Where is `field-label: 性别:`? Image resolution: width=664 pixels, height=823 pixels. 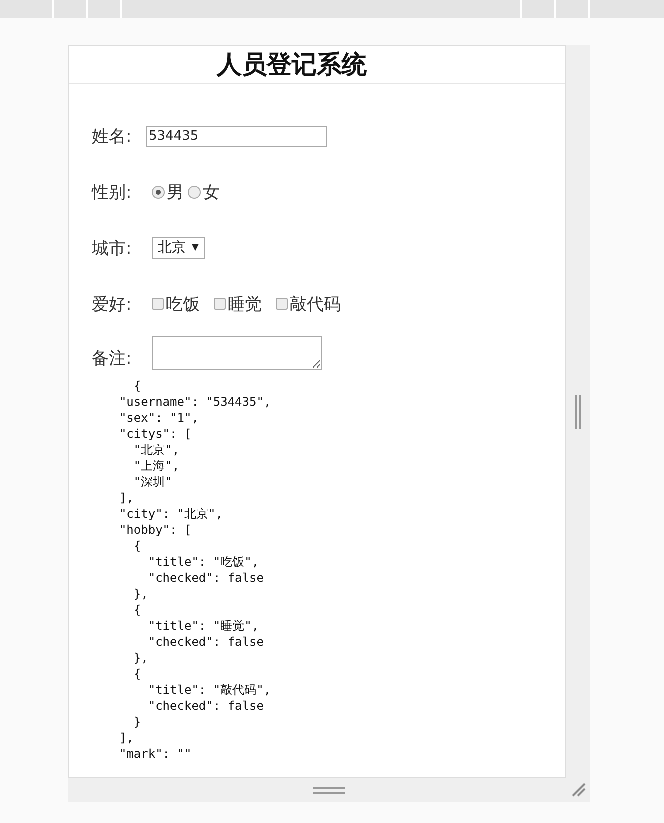 field-label: 性别: is located at coordinates (112, 193).